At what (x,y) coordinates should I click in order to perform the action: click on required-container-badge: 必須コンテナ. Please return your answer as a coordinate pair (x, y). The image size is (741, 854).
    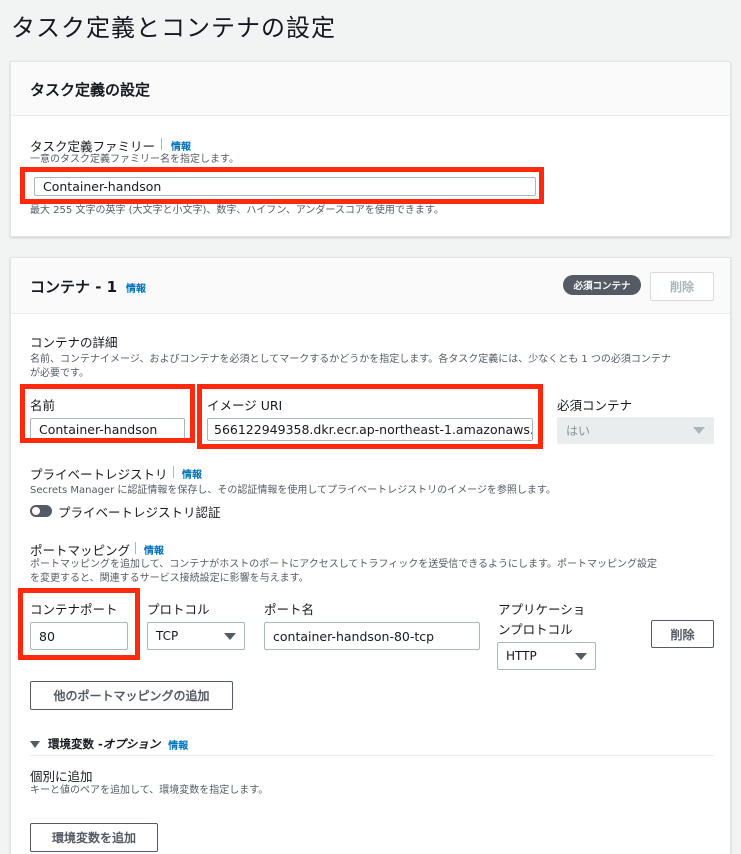
    Looking at the image, I should click on (602, 285).